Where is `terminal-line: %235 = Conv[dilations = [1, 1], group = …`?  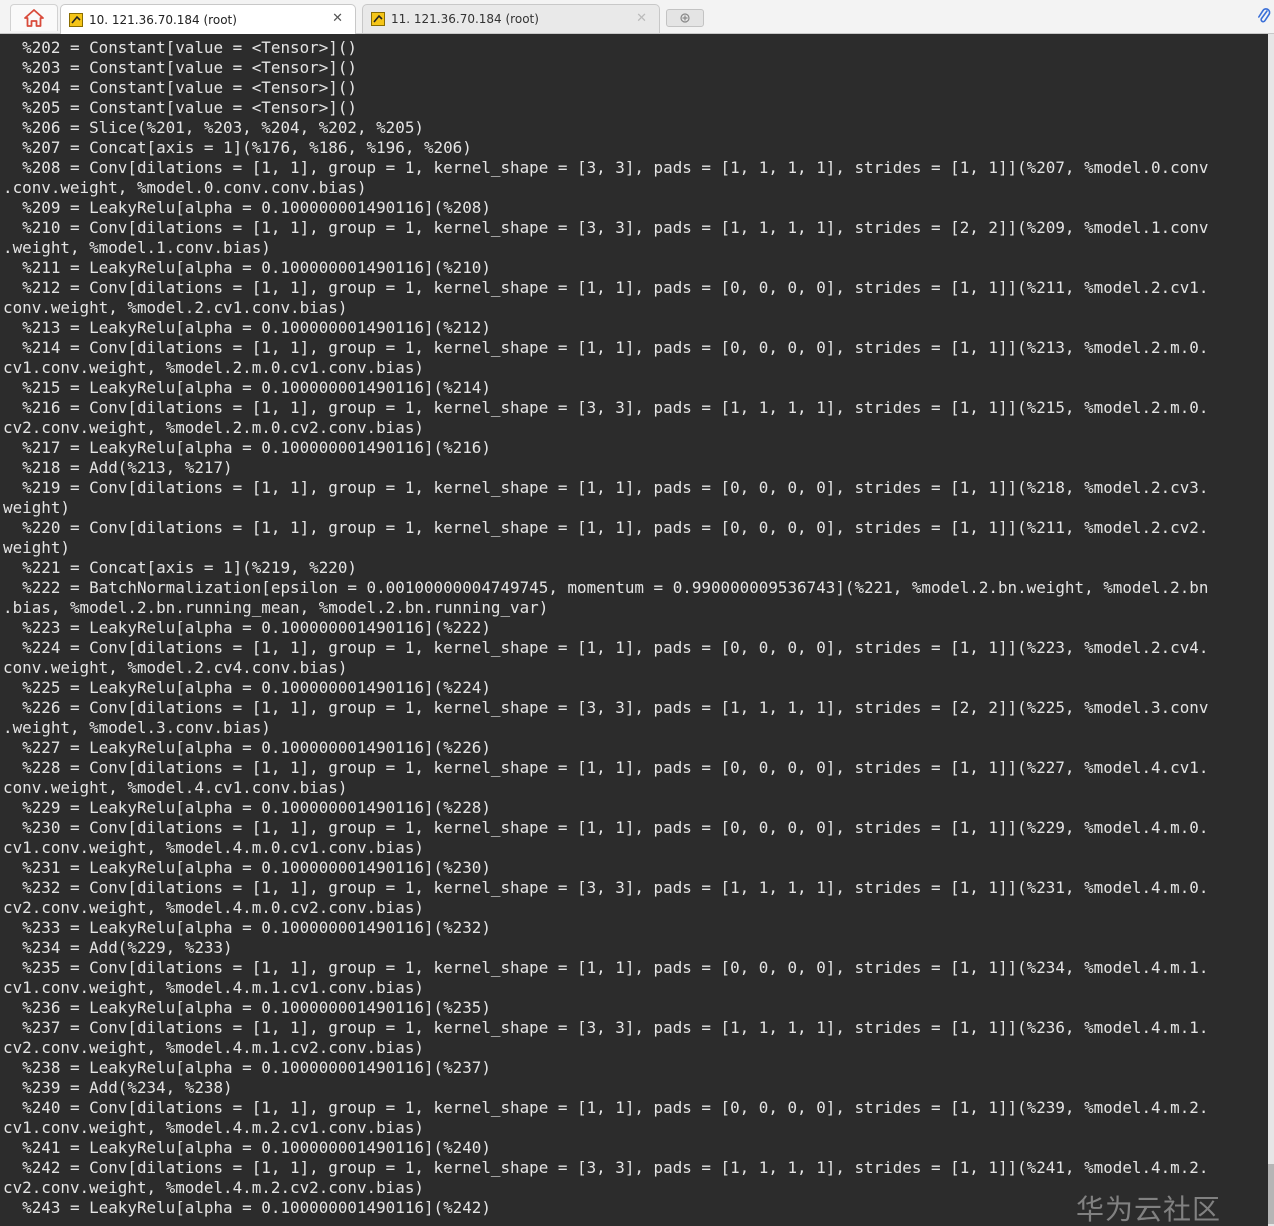 terminal-line: %235 = Conv[dilations = [1, 1], group = … is located at coordinates (606, 967).